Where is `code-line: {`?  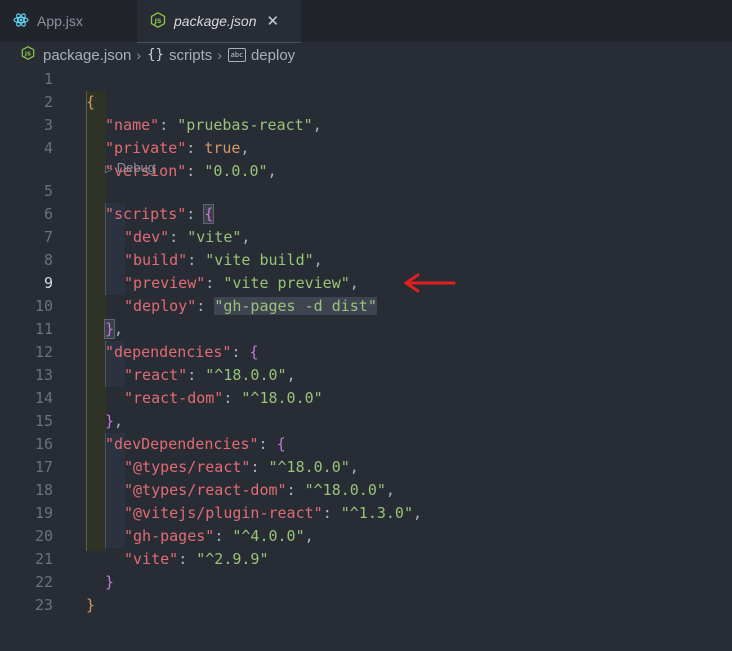 code-line: { is located at coordinates (366, 89).